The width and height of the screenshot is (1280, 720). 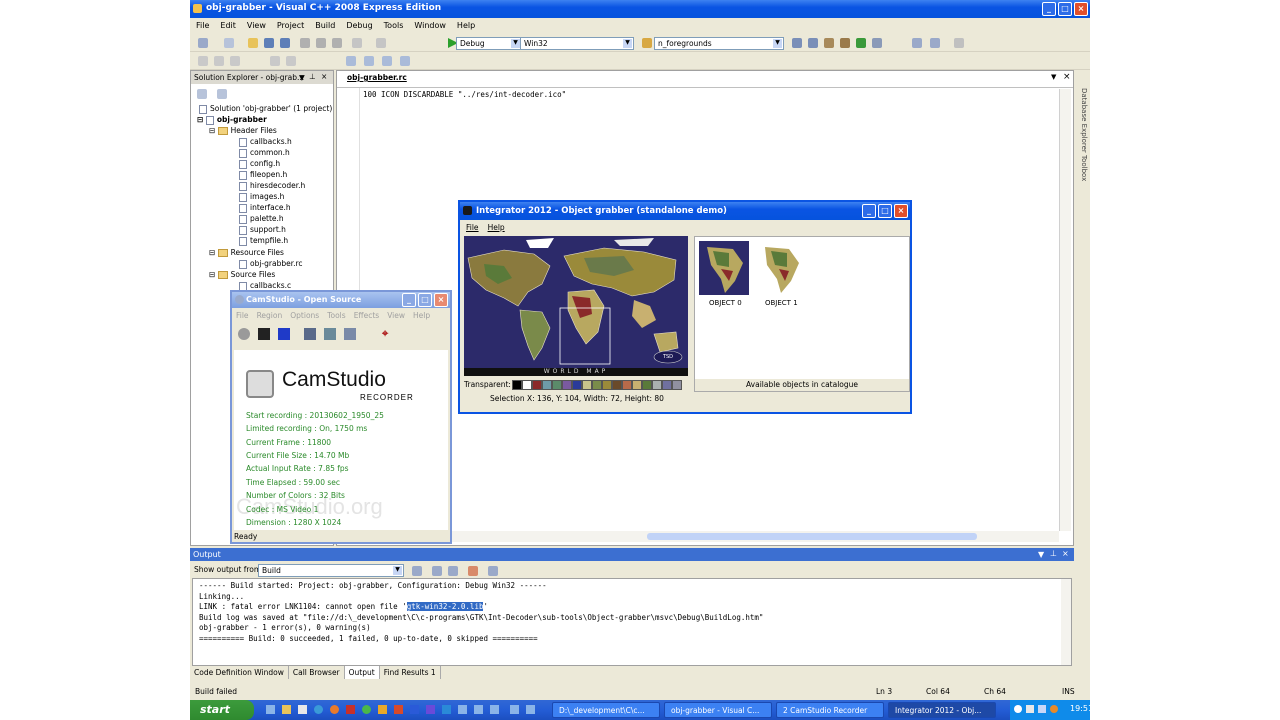 I want to click on menu-options: Options, so click(x=304, y=314).